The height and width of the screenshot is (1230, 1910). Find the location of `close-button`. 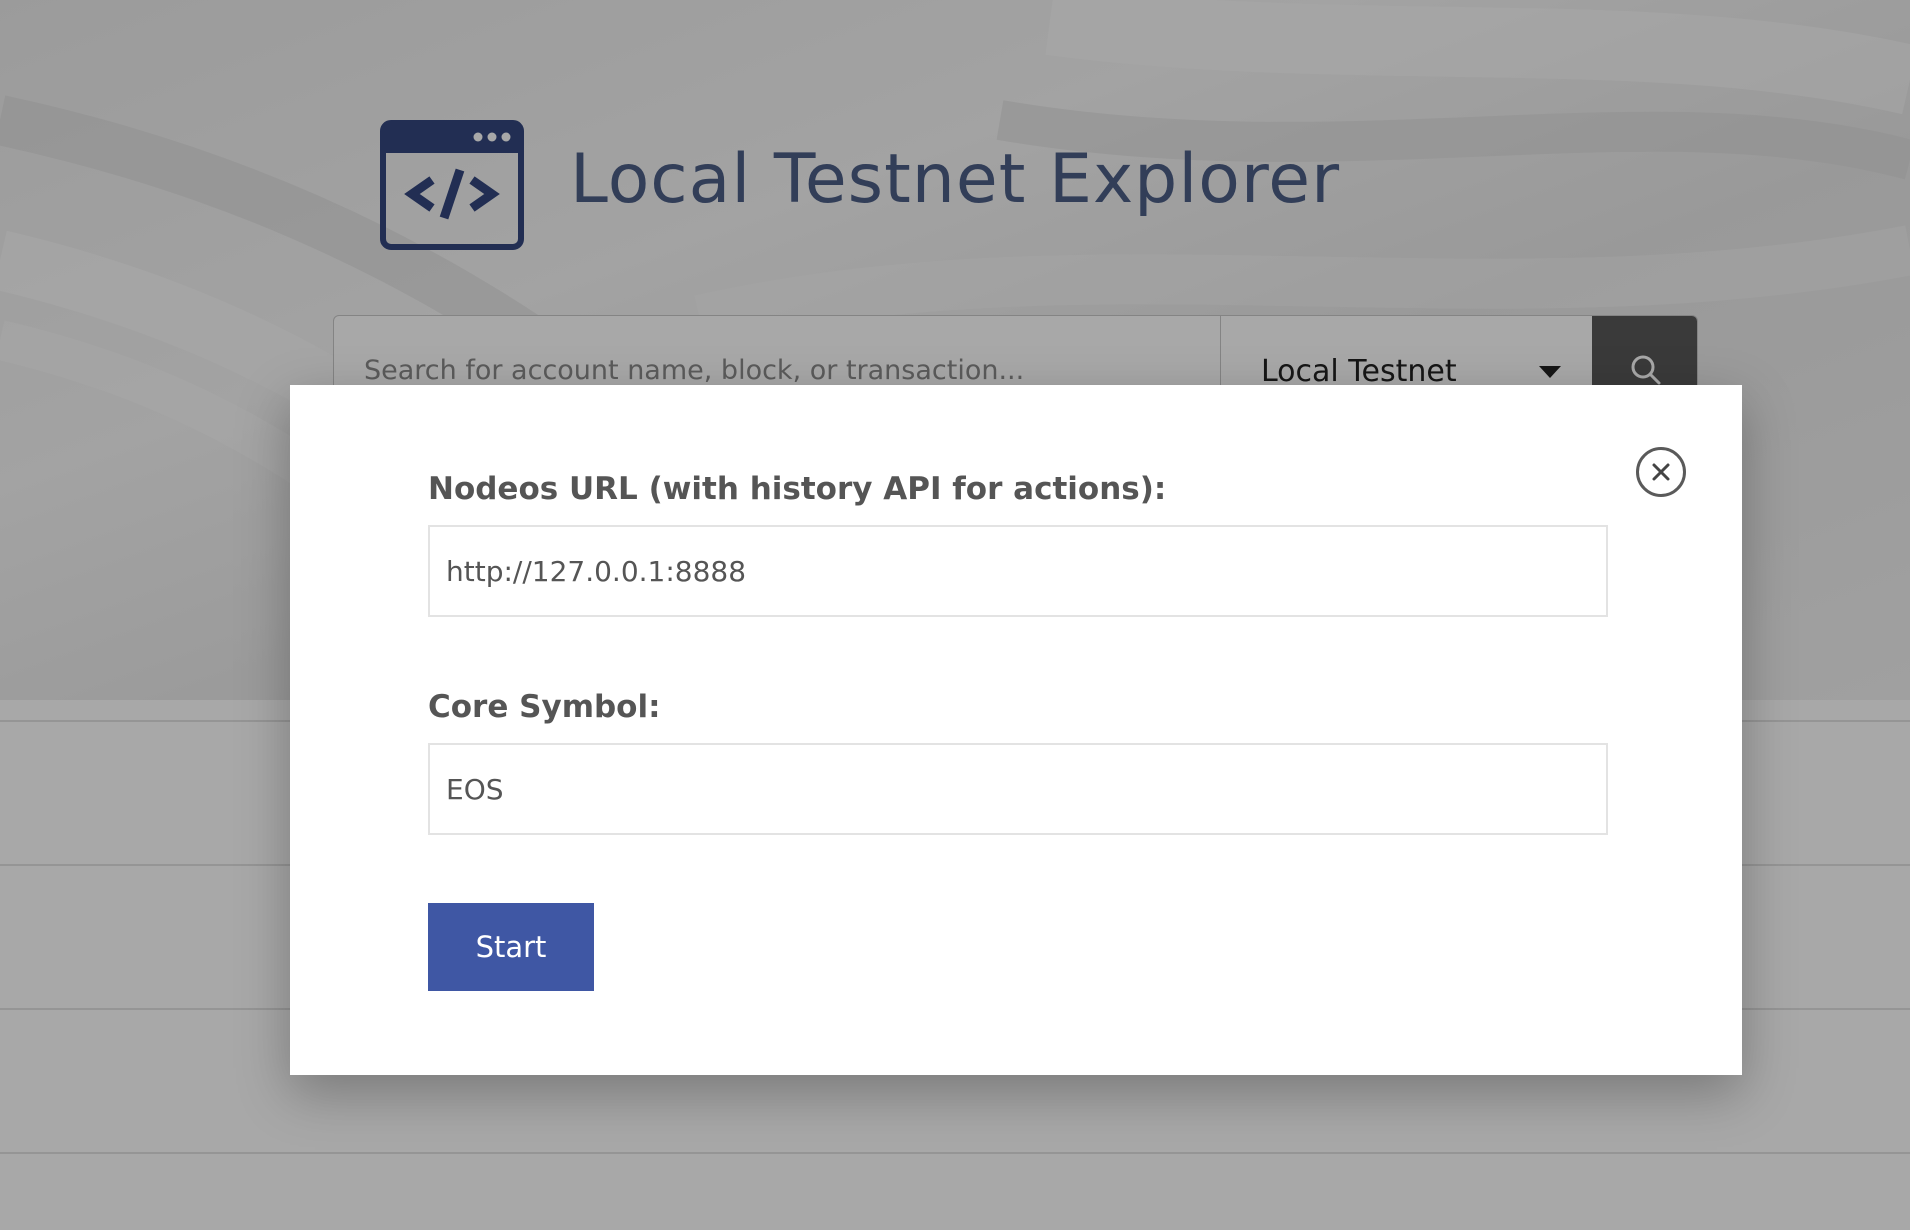

close-button is located at coordinates (1661, 472).